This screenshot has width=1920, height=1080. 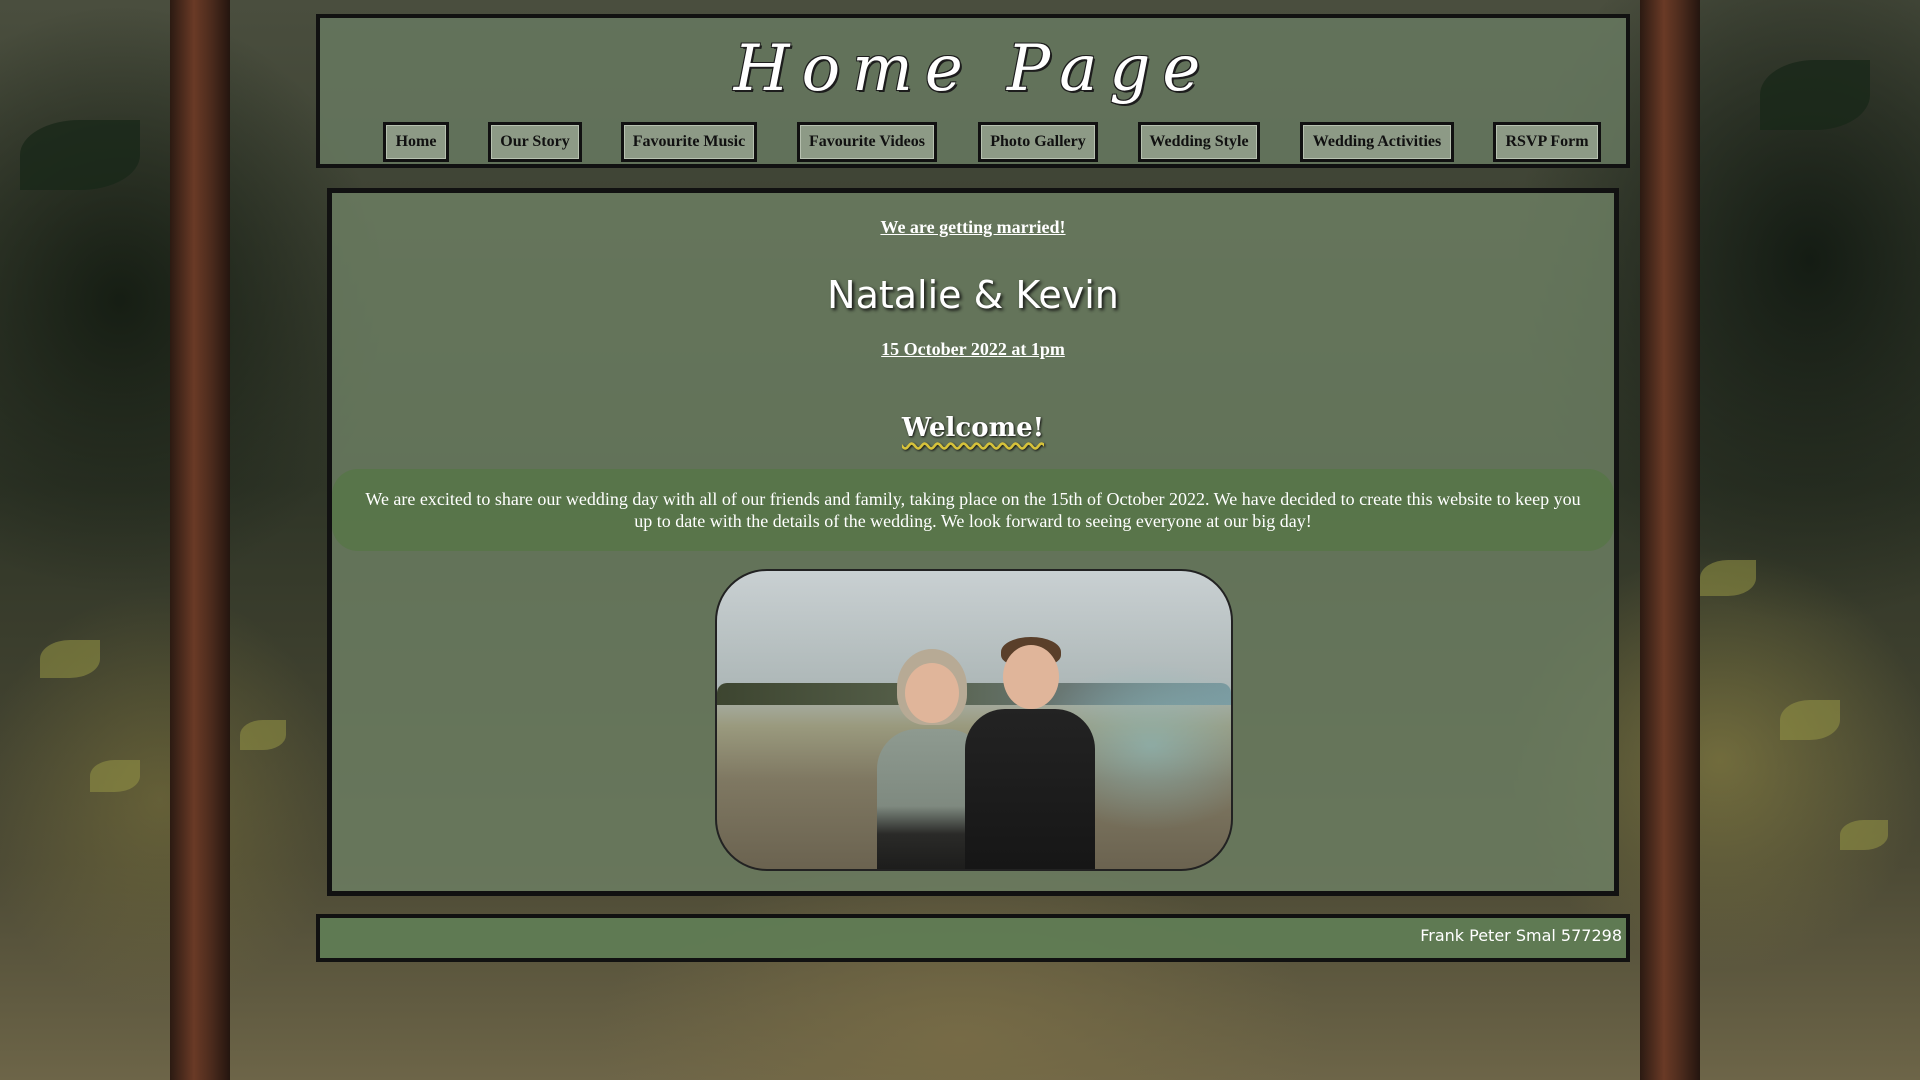 I want to click on couple-photo, so click(x=974, y=720).